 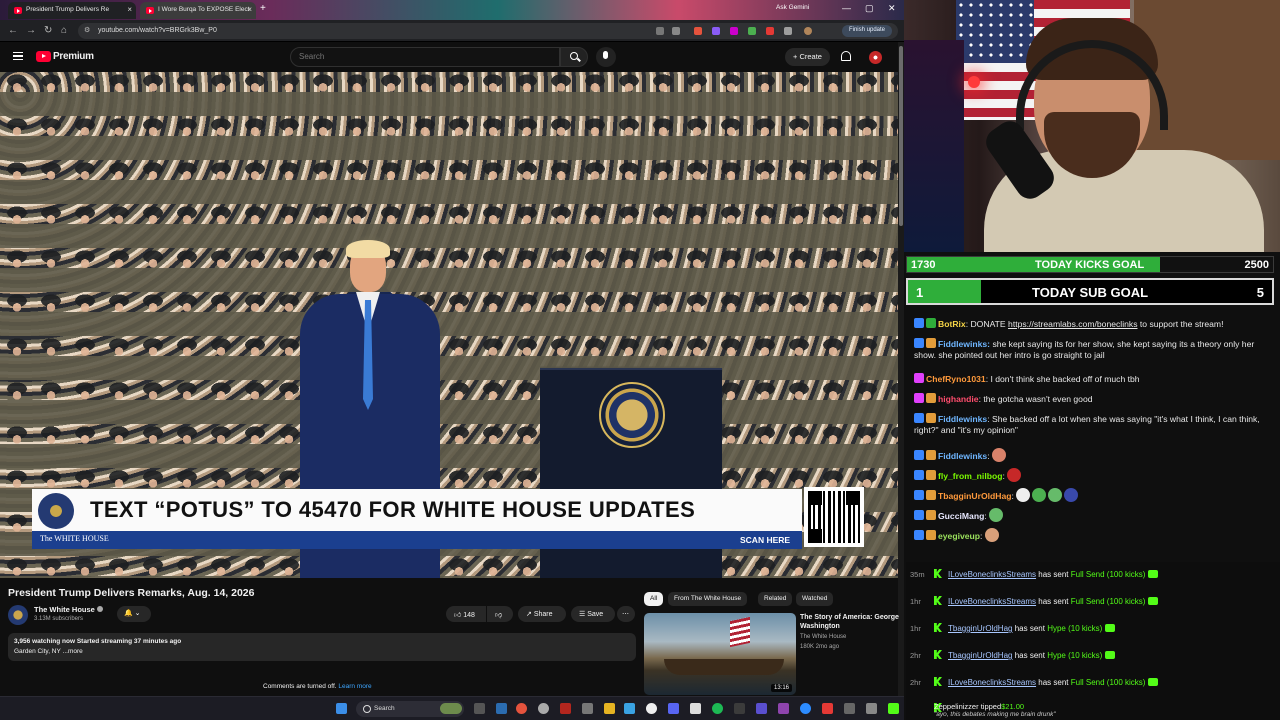 I want to click on chat-username: highandie, so click(x=958, y=399).